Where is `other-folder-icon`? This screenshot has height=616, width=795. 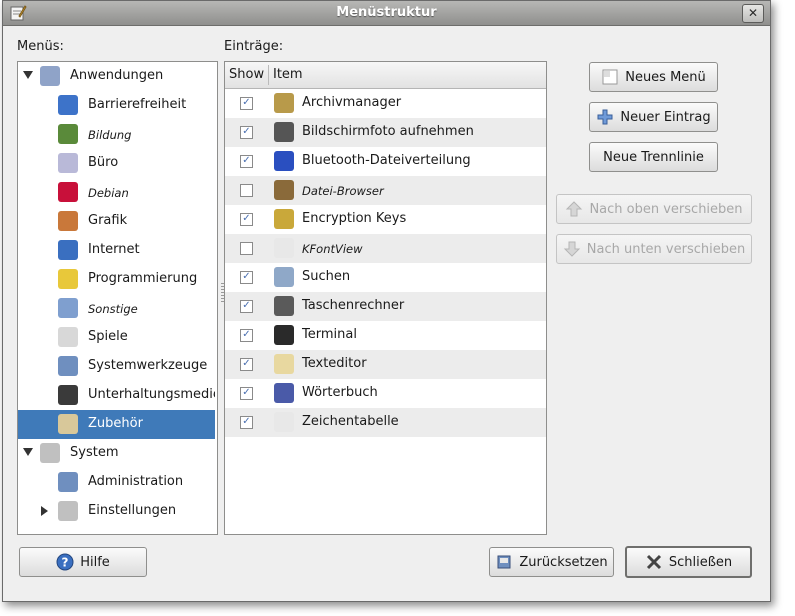 other-folder-icon is located at coordinates (68, 308).